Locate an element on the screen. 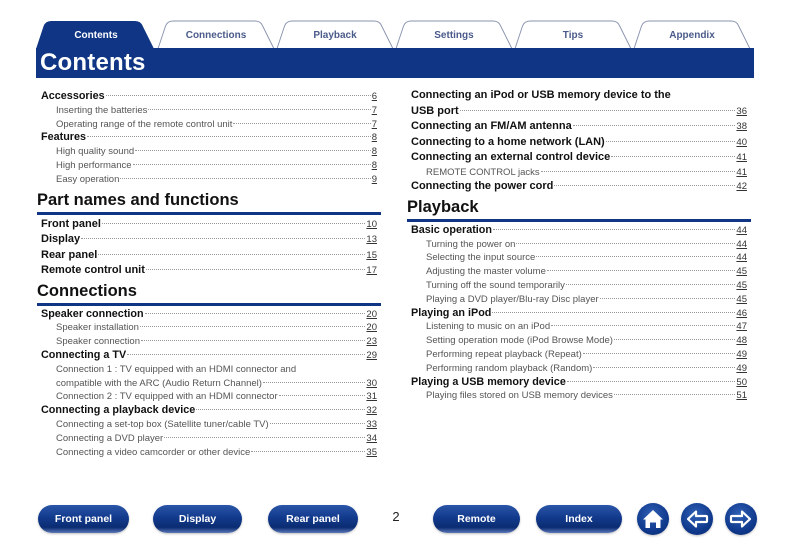  toc-page-link: 10 is located at coordinates (371, 225).